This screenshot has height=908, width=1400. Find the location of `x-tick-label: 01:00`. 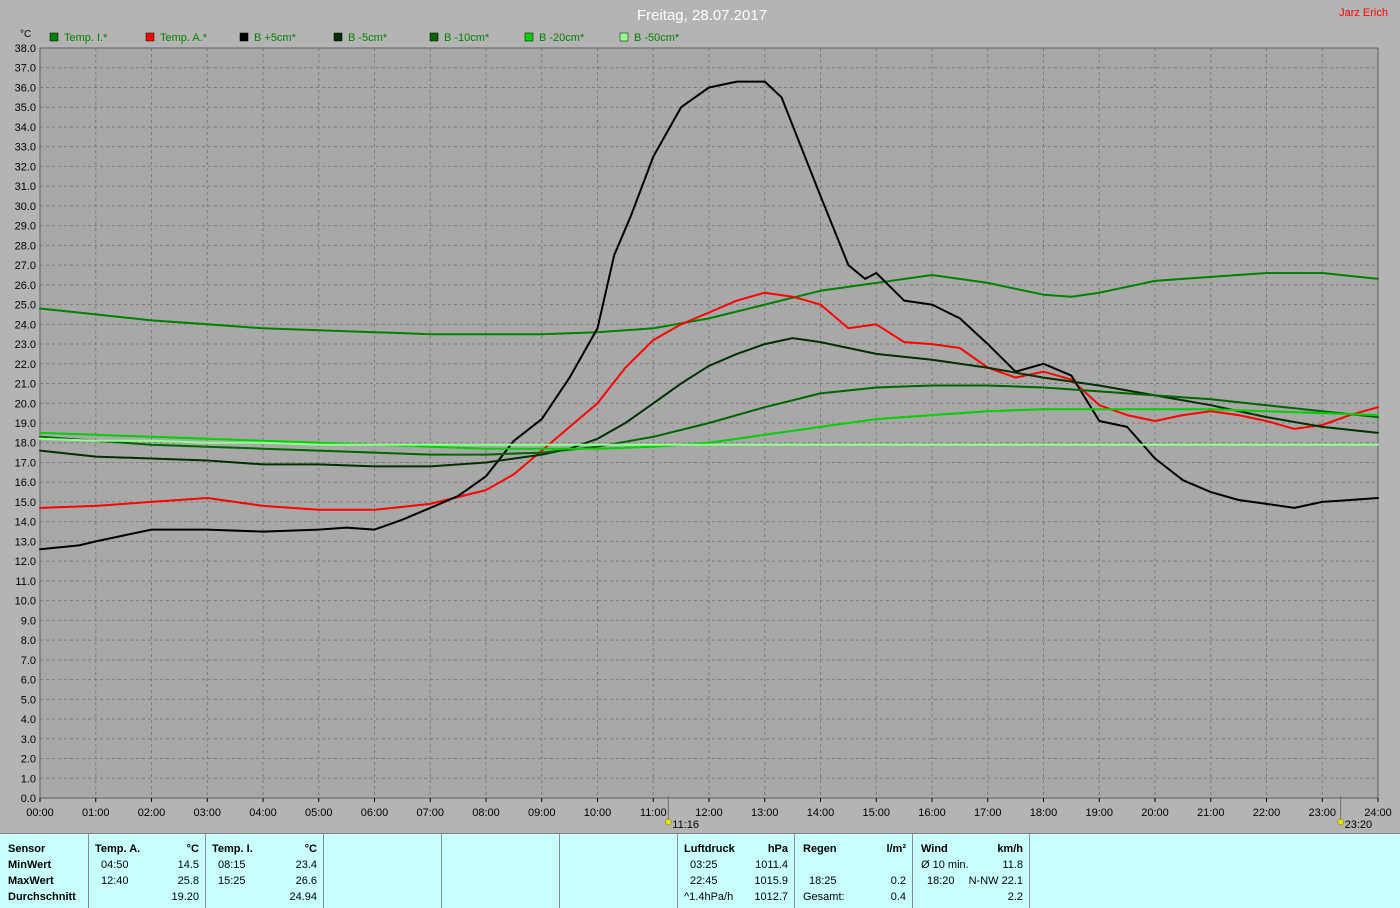

x-tick-label: 01:00 is located at coordinates (96, 813).